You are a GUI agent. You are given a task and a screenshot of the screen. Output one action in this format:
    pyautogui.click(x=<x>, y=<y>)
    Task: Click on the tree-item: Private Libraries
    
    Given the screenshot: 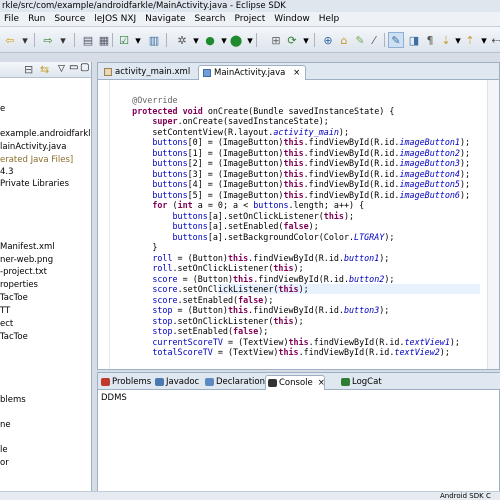 What is the action you would take?
    pyautogui.click(x=34, y=184)
    